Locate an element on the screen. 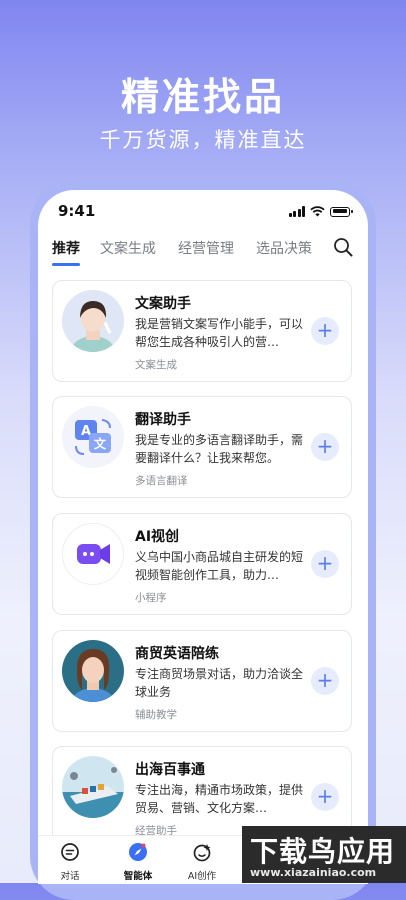 The height and width of the screenshot is (900, 406). ai-video-avatar is located at coordinates (93, 554).